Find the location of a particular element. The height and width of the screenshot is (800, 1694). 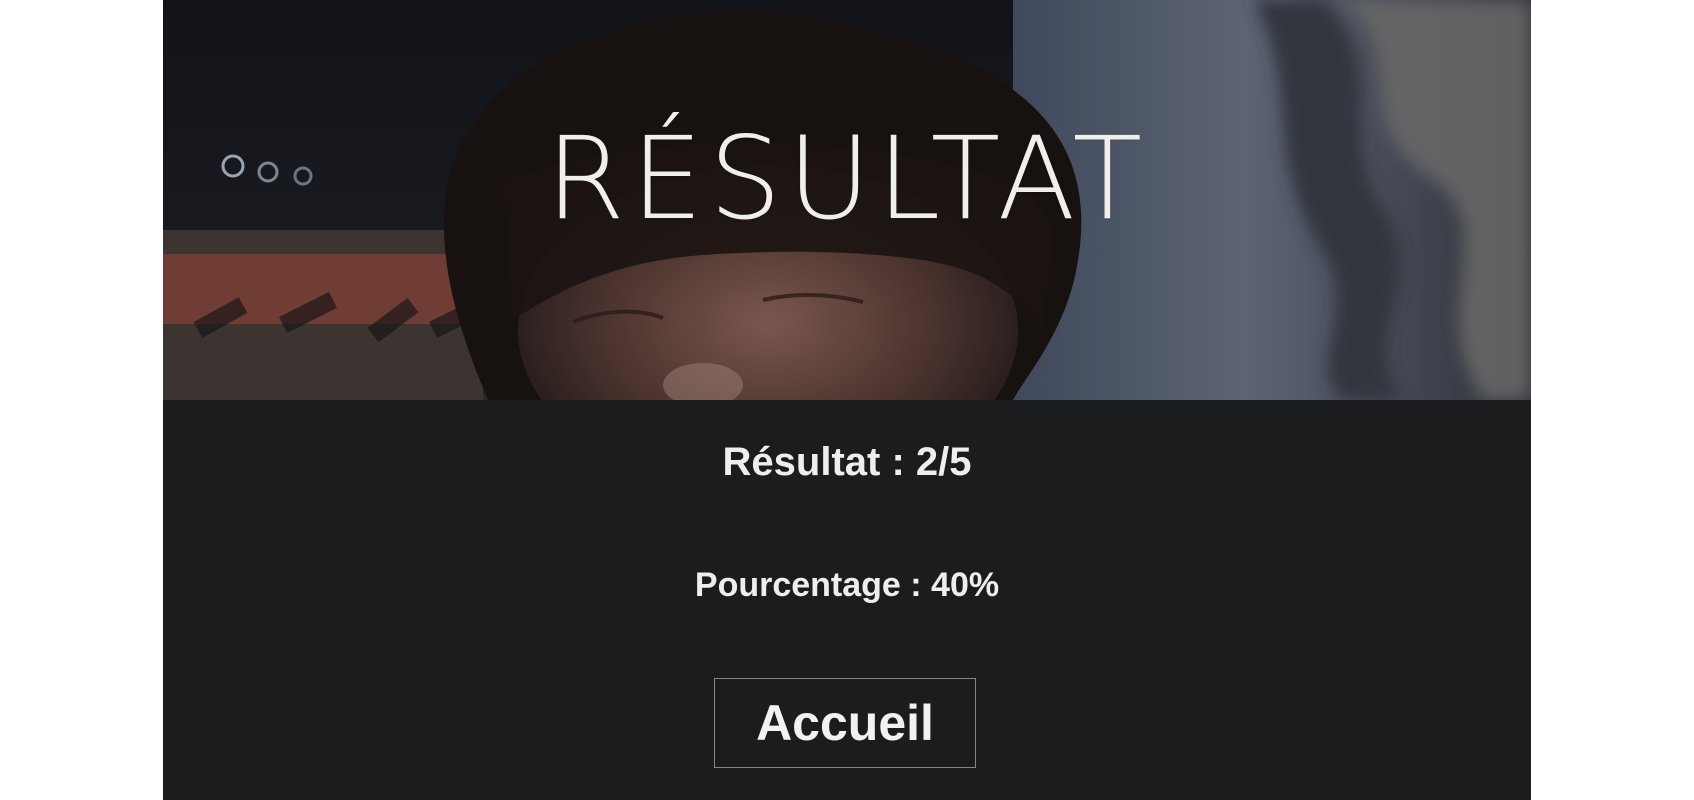

percentage-text: Pourcentage : 40% is located at coordinates (847, 585).